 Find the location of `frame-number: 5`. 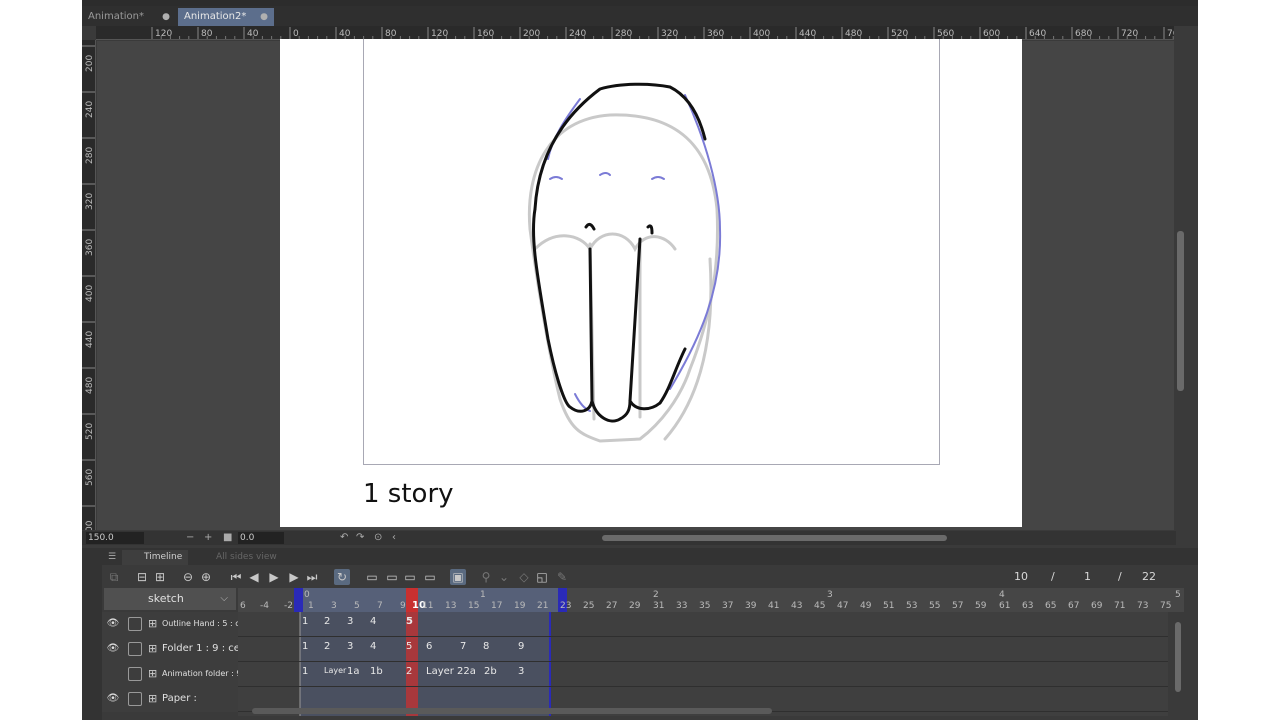

frame-number: 5 is located at coordinates (357, 606).